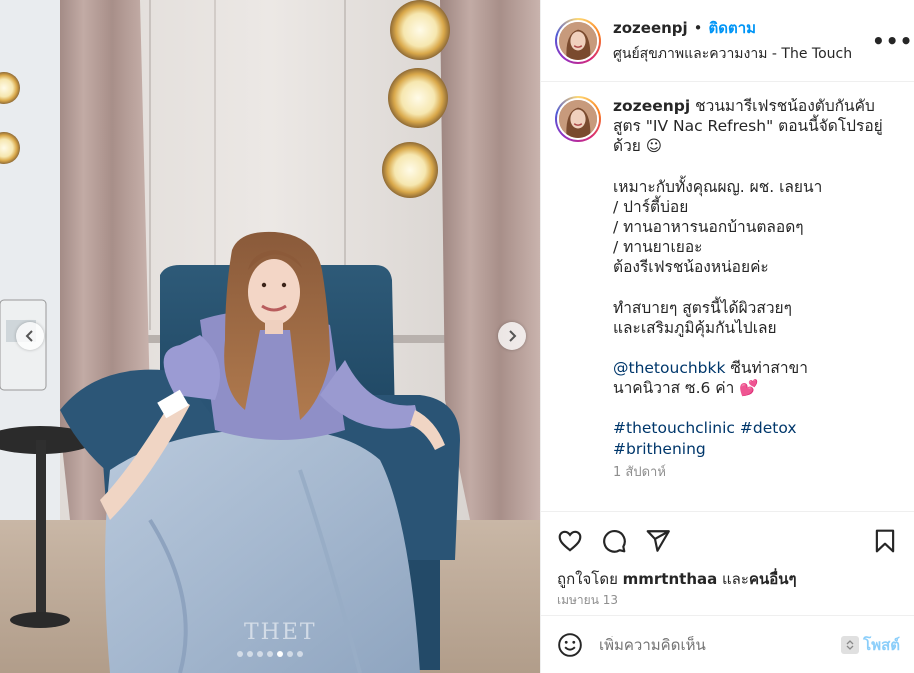 This screenshot has width=914, height=673. I want to click on likes-others-link: คนอื่นๆ, so click(773, 579).